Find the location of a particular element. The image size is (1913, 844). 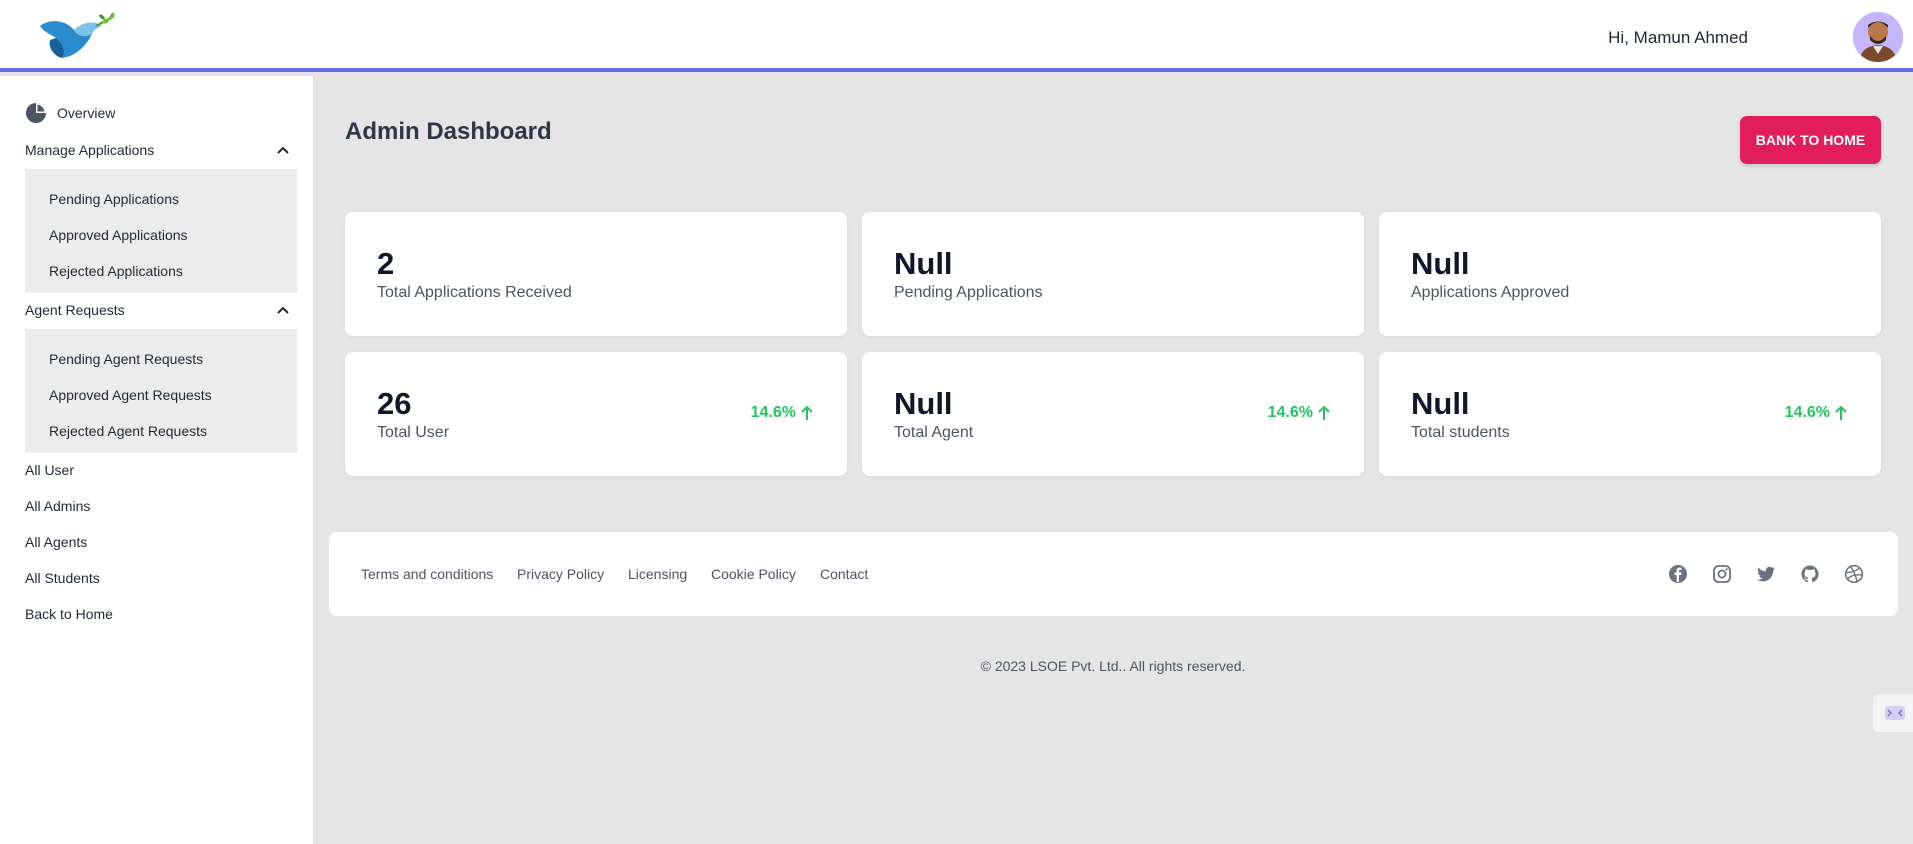

floating-widget-tab is located at coordinates (1893, 713).